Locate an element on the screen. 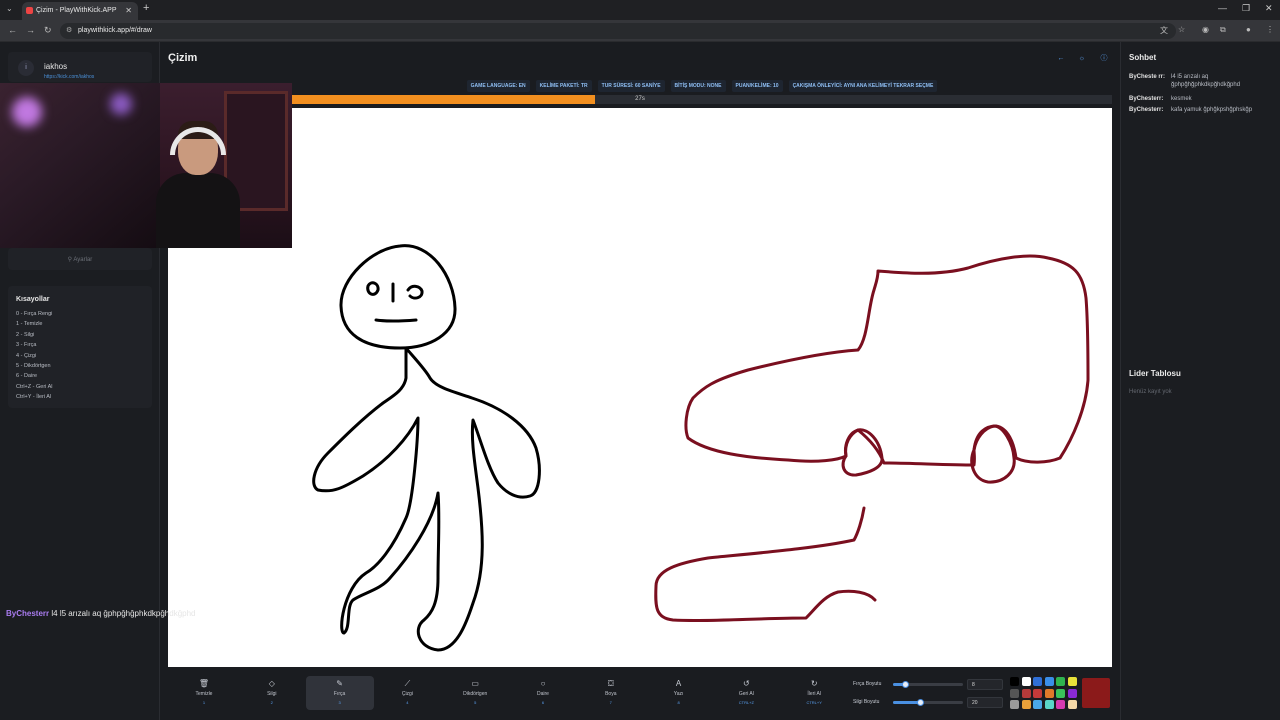 The width and height of the screenshot is (1280, 720). shortcut-item: 2 - Silgi is located at coordinates (25, 334).